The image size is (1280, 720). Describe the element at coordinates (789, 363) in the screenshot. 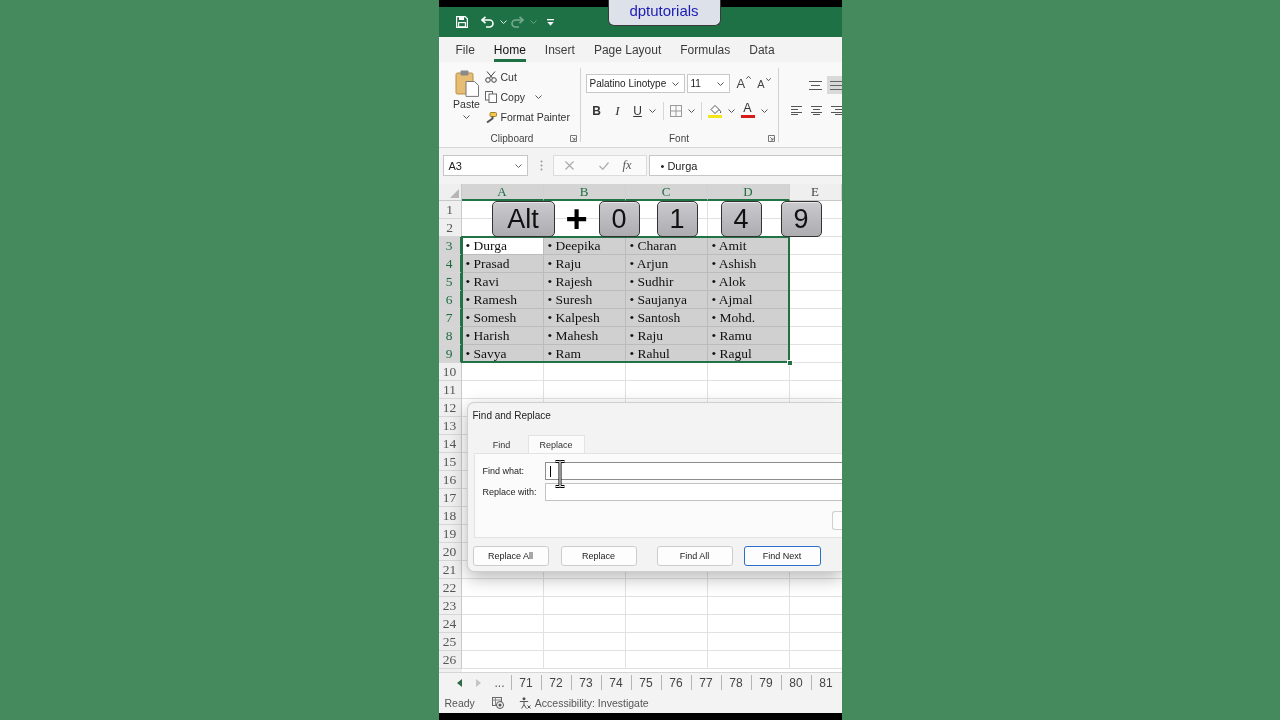

I see `fill-handle` at that location.